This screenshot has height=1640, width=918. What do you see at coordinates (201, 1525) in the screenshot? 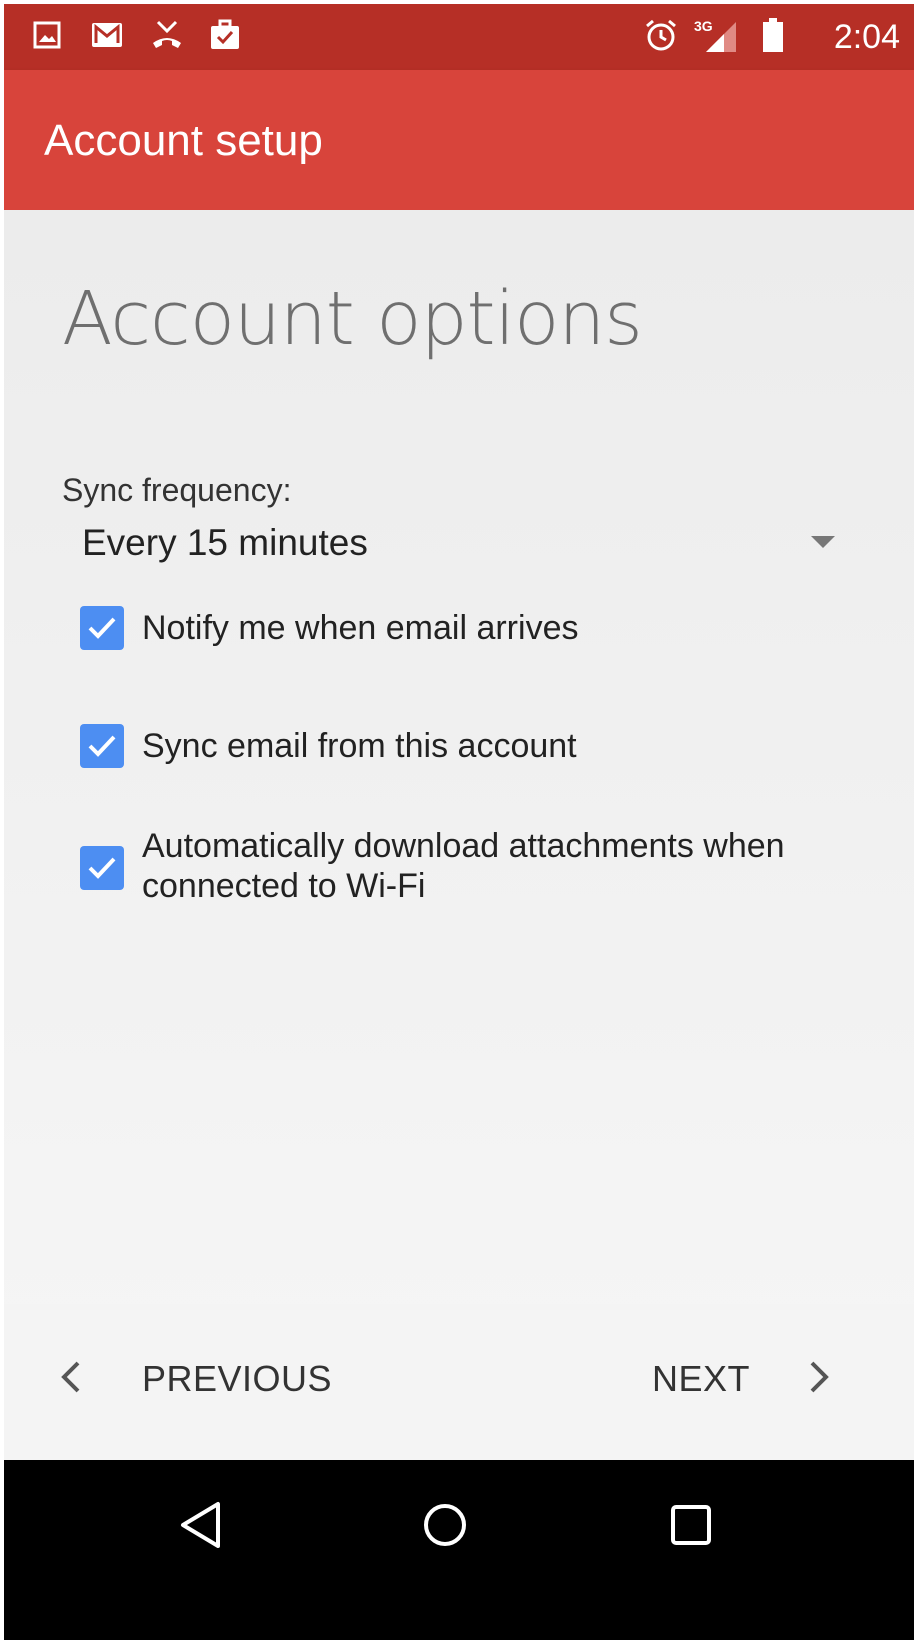
I see `back-icon` at bounding box center [201, 1525].